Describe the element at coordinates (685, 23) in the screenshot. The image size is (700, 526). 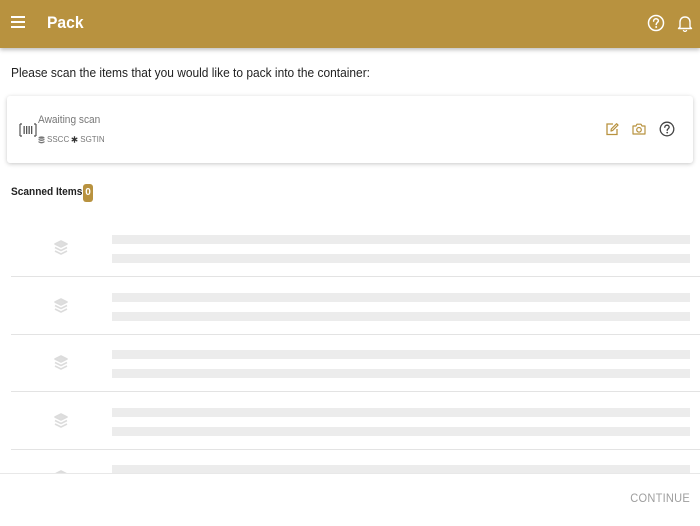
I see `bell-icon` at that location.